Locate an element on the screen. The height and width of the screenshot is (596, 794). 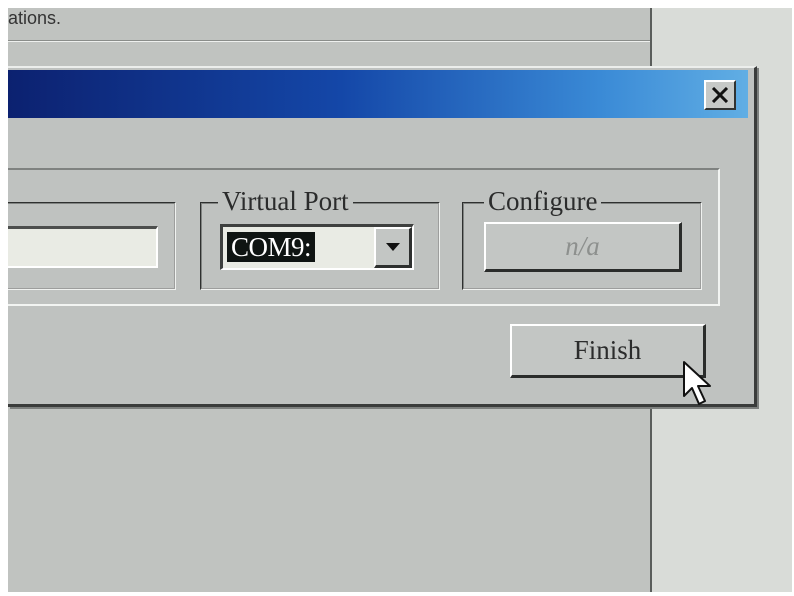
dropdown-button is located at coordinates (393, 247).